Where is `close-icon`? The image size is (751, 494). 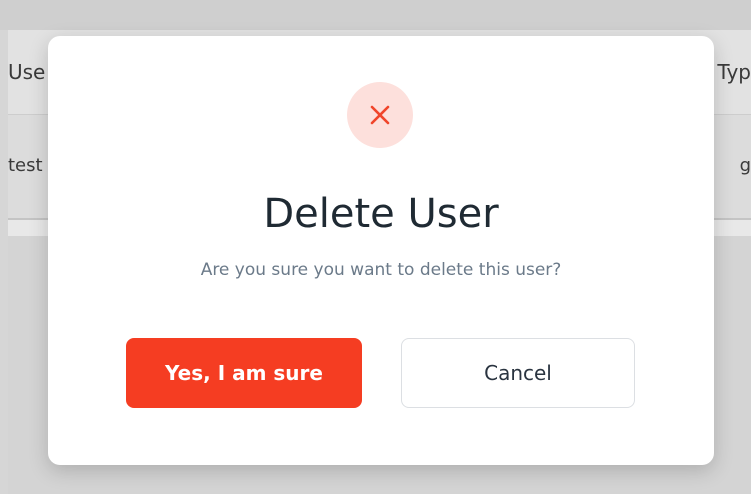 close-icon is located at coordinates (380, 115).